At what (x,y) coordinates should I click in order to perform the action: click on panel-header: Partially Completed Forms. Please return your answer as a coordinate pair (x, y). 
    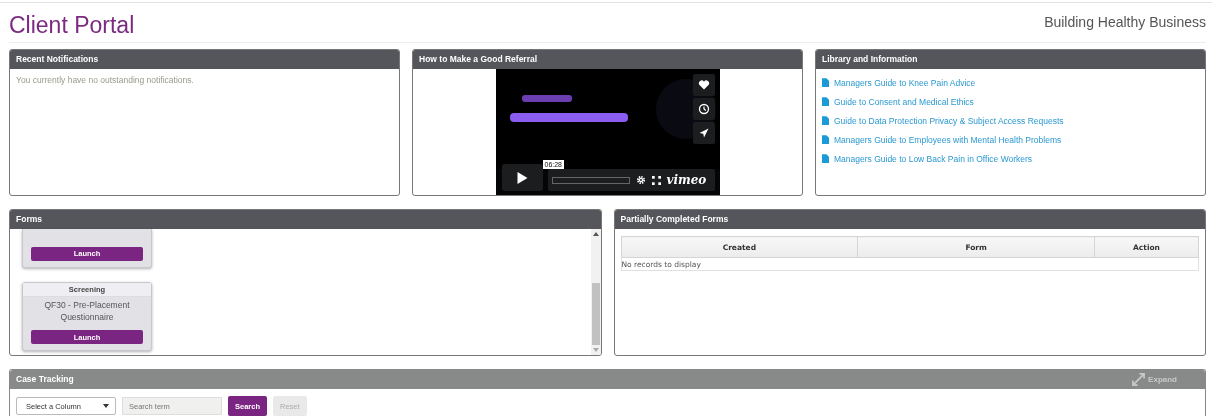
    Looking at the image, I should click on (909, 219).